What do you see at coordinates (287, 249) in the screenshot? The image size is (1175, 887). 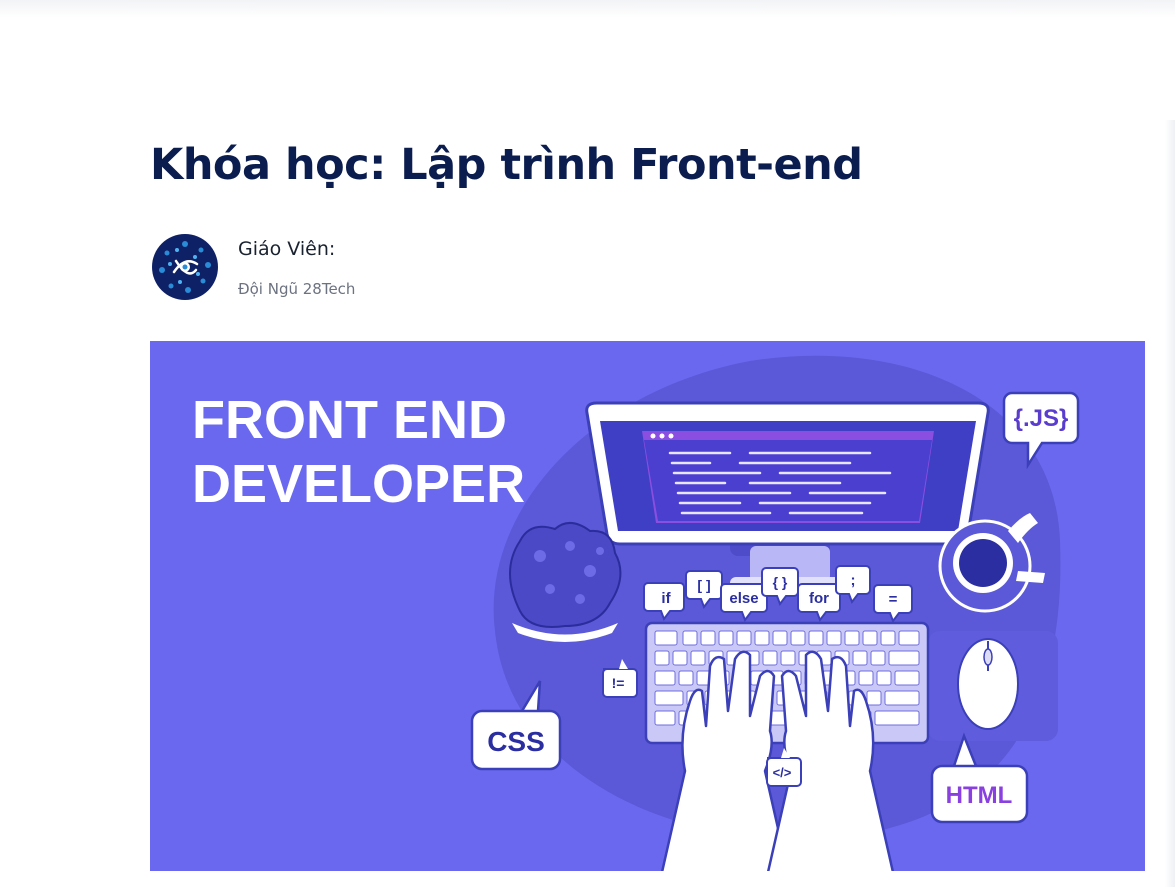 I see `teacher-label: Giáo Viên:` at bounding box center [287, 249].